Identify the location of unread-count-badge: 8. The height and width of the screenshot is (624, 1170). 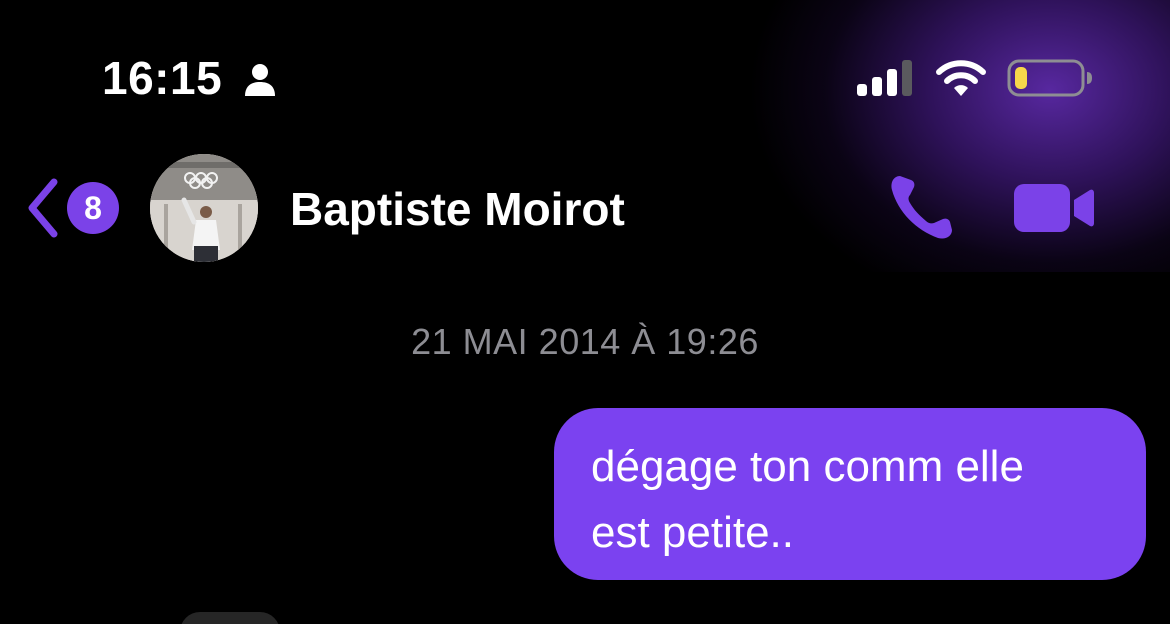
(93, 208).